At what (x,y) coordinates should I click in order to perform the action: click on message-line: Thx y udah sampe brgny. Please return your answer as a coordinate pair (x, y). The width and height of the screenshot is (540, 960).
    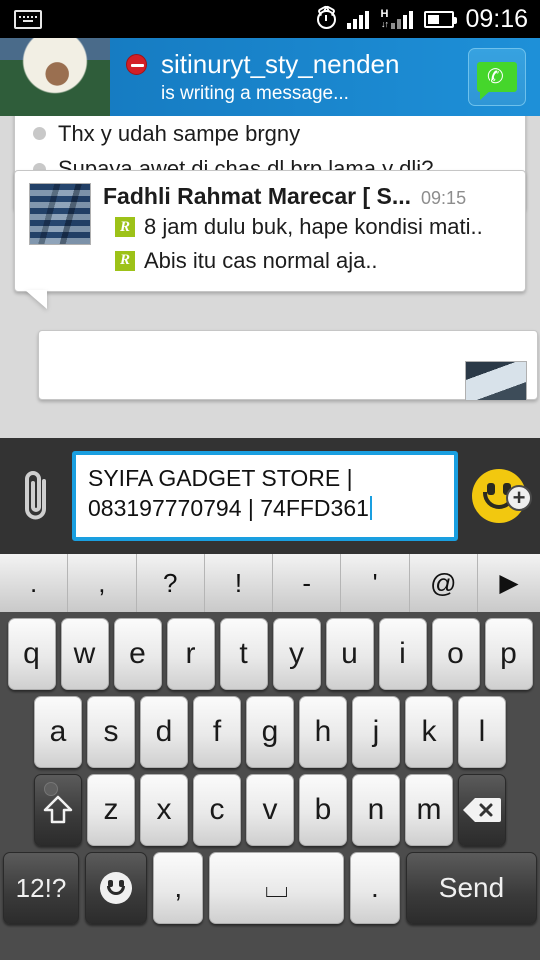
    Looking at the image, I should click on (272, 134).